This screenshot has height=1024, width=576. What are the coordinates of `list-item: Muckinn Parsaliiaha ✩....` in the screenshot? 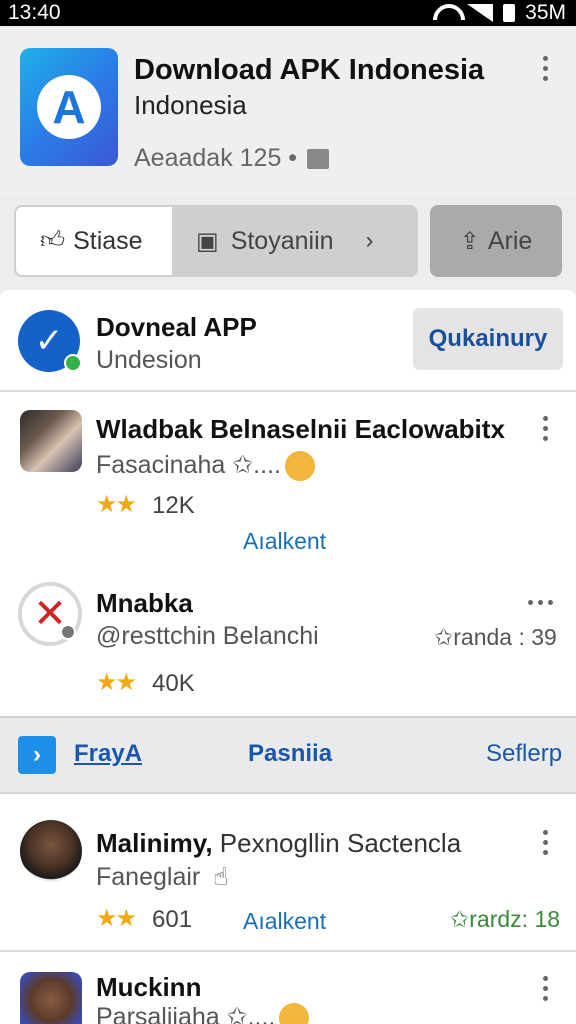 It's located at (288, 988).